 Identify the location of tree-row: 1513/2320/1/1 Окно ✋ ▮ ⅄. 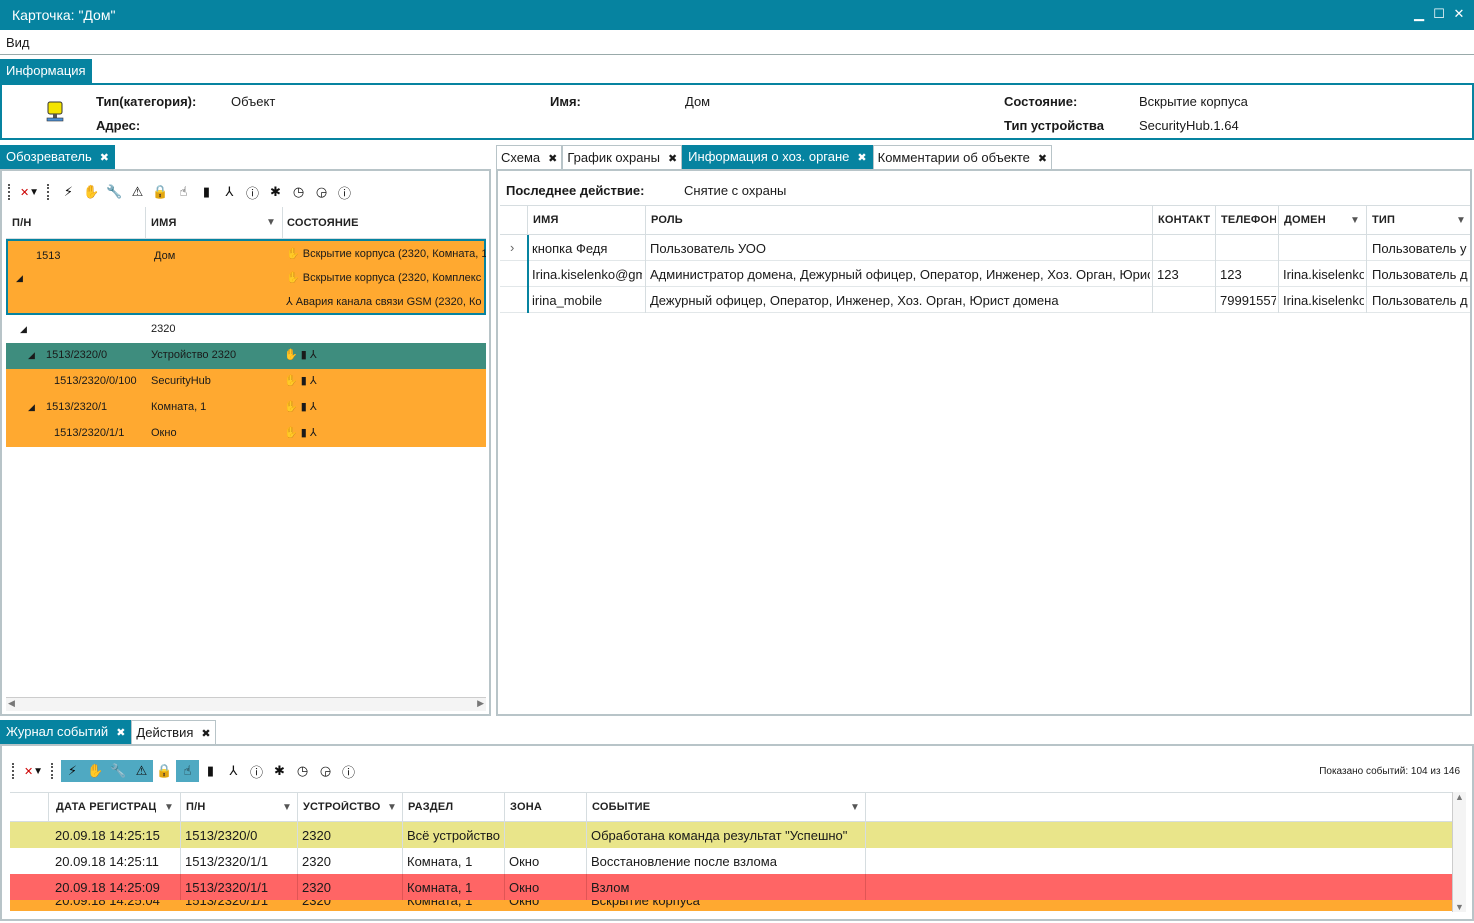
(246, 434).